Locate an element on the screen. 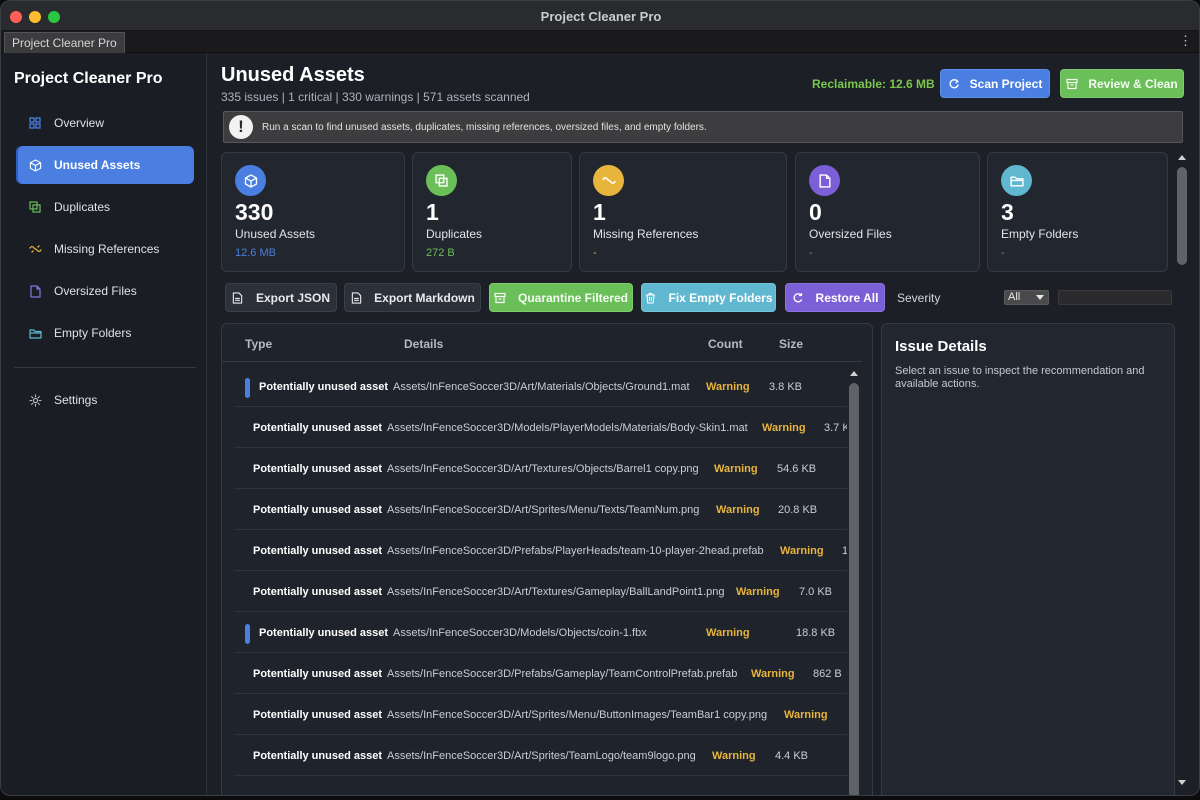 Image resolution: width=1200 pixels, height=800 pixels. sidebar-item-label: Oversized Files is located at coordinates (95, 291).